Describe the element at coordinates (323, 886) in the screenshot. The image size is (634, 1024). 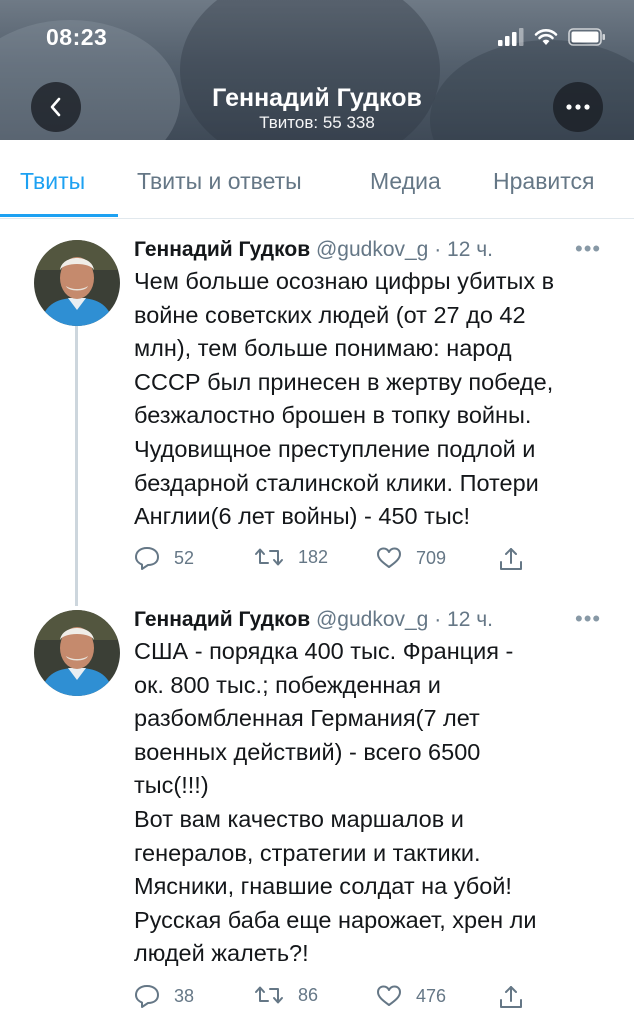
I see `tweet-text-line: Мясники, гнавшие солдат на убой!` at that location.